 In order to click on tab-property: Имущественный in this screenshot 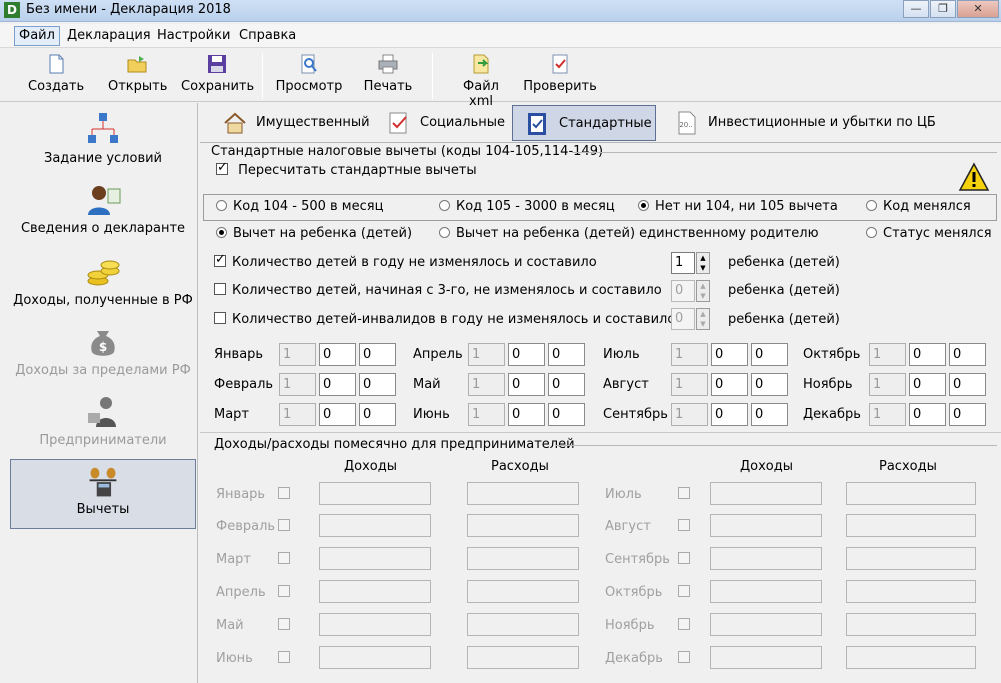, I will do `click(290, 123)`.